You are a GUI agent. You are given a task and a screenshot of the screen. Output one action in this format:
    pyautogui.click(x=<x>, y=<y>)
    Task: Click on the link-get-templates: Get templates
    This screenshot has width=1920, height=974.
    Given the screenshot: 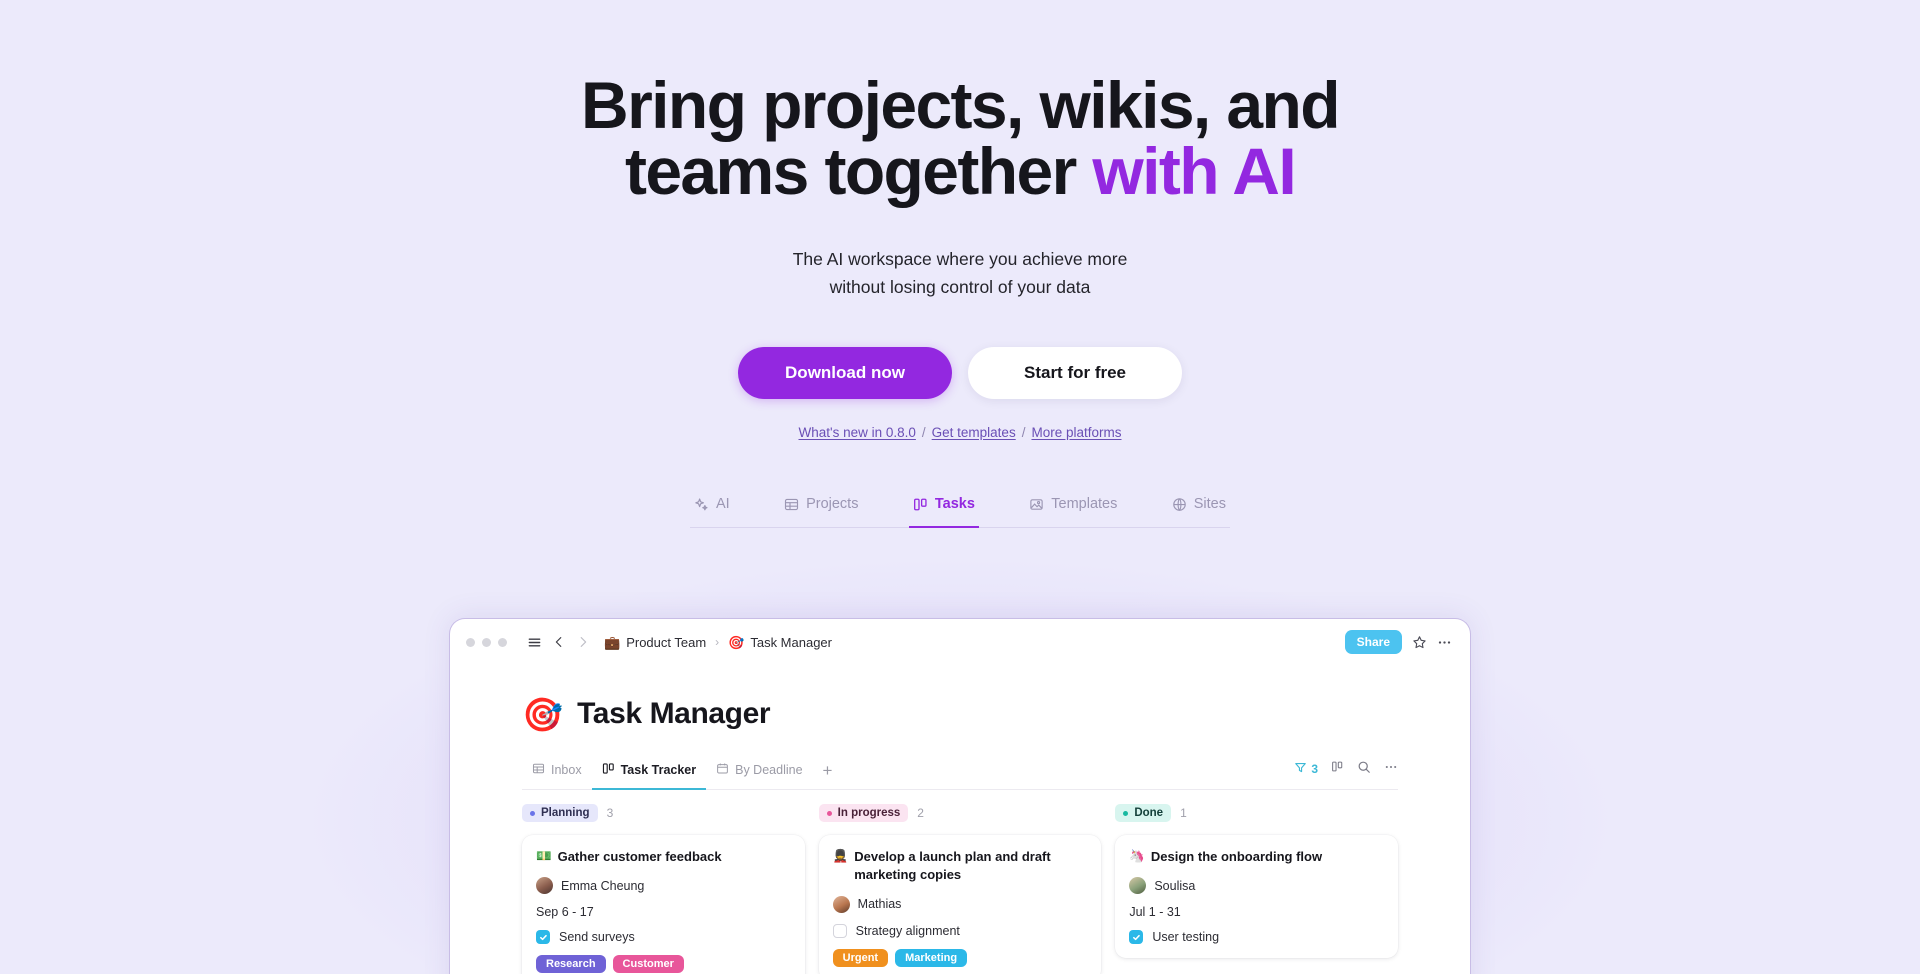 What is the action you would take?
    pyautogui.click(x=974, y=432)
    